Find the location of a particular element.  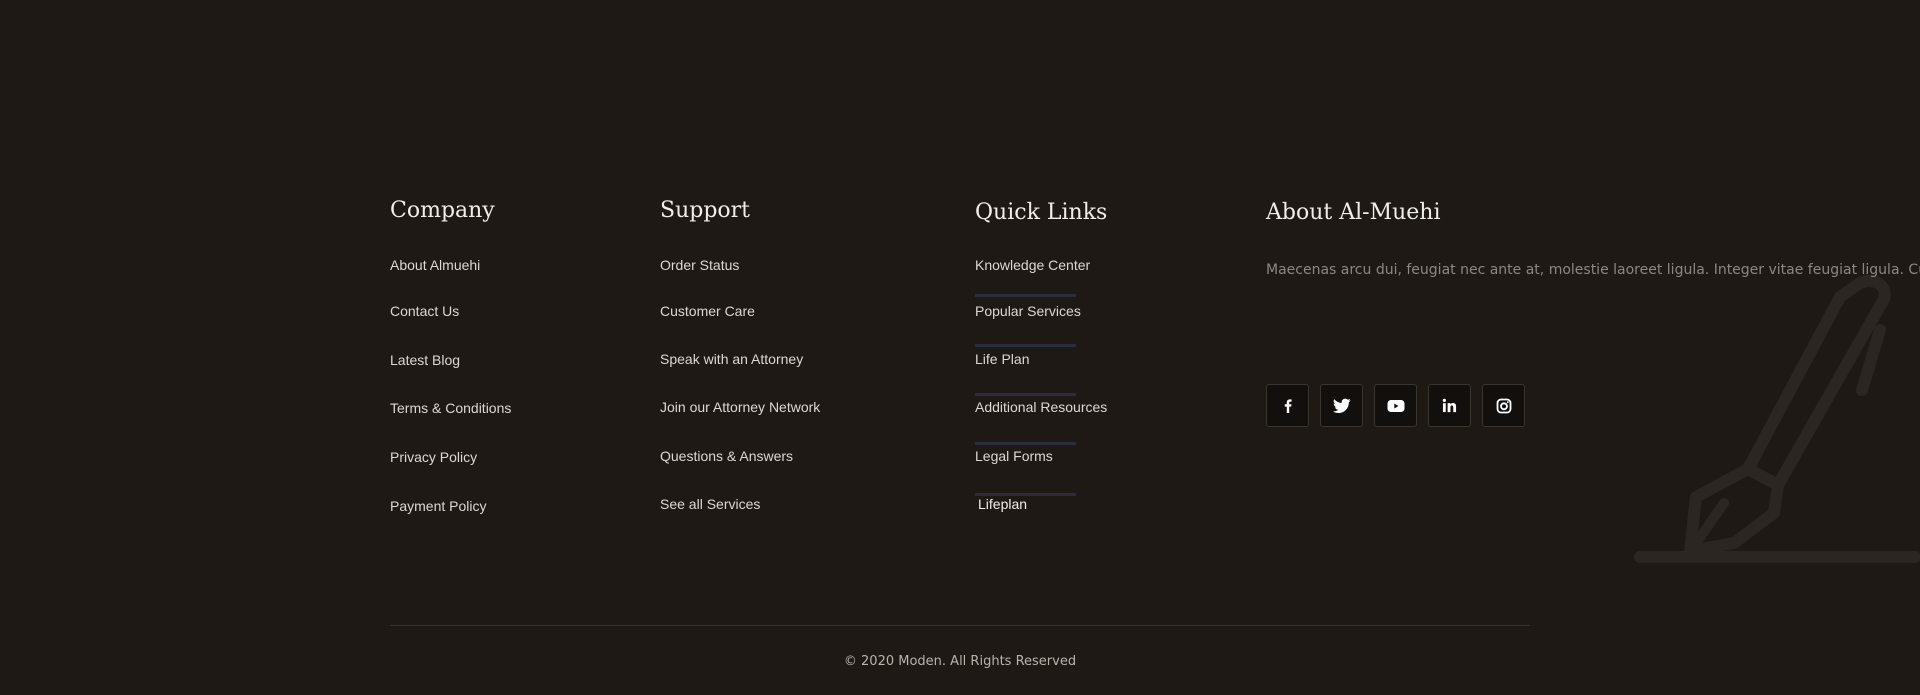

footer-link-additional-resources: Additional Resources is located at coordinates (1041, 407).